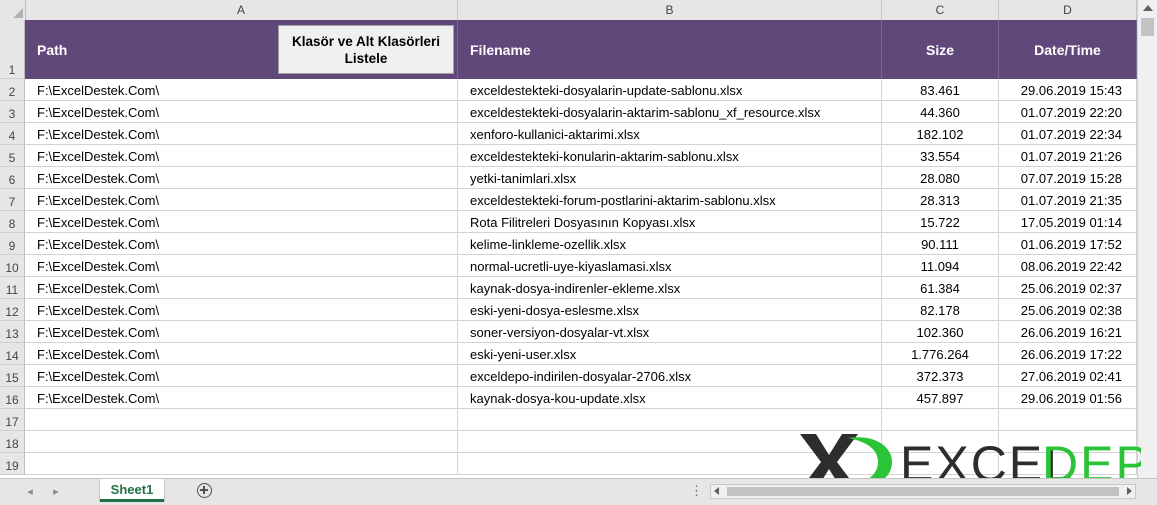 This screenshot has width=1157, height=505. What do you see at coordinates (940, 112) in the screenshot?
I see `cell-size: 44.360` at bounding box center [940, 112].